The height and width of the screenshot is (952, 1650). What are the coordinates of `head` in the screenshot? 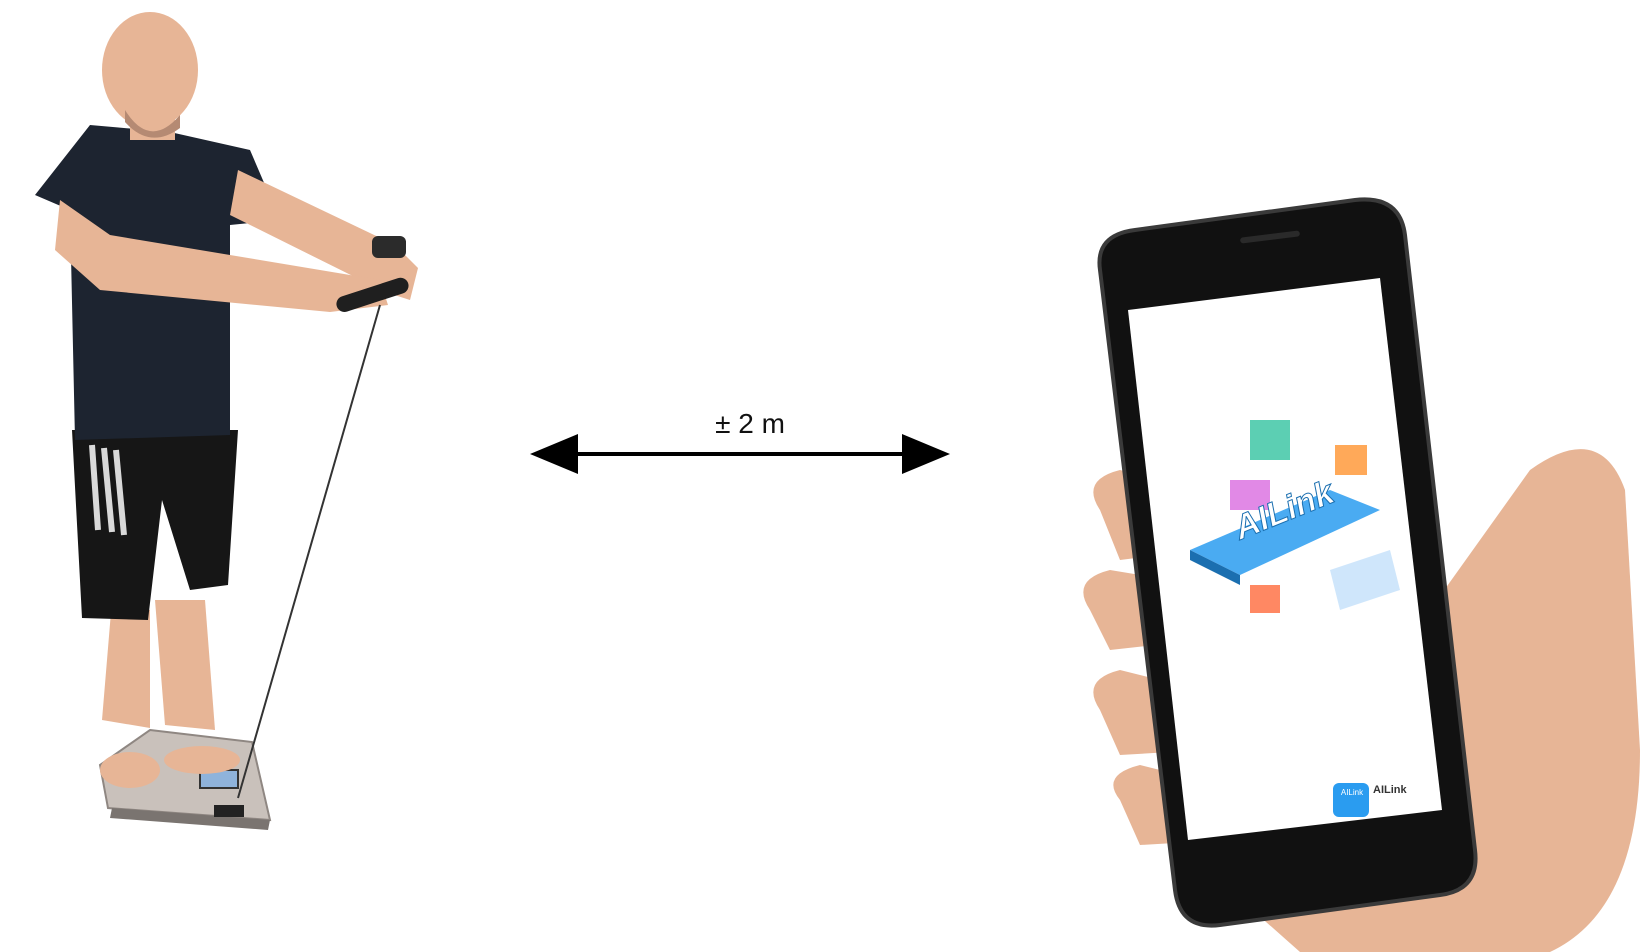 It's located at (150, 76).